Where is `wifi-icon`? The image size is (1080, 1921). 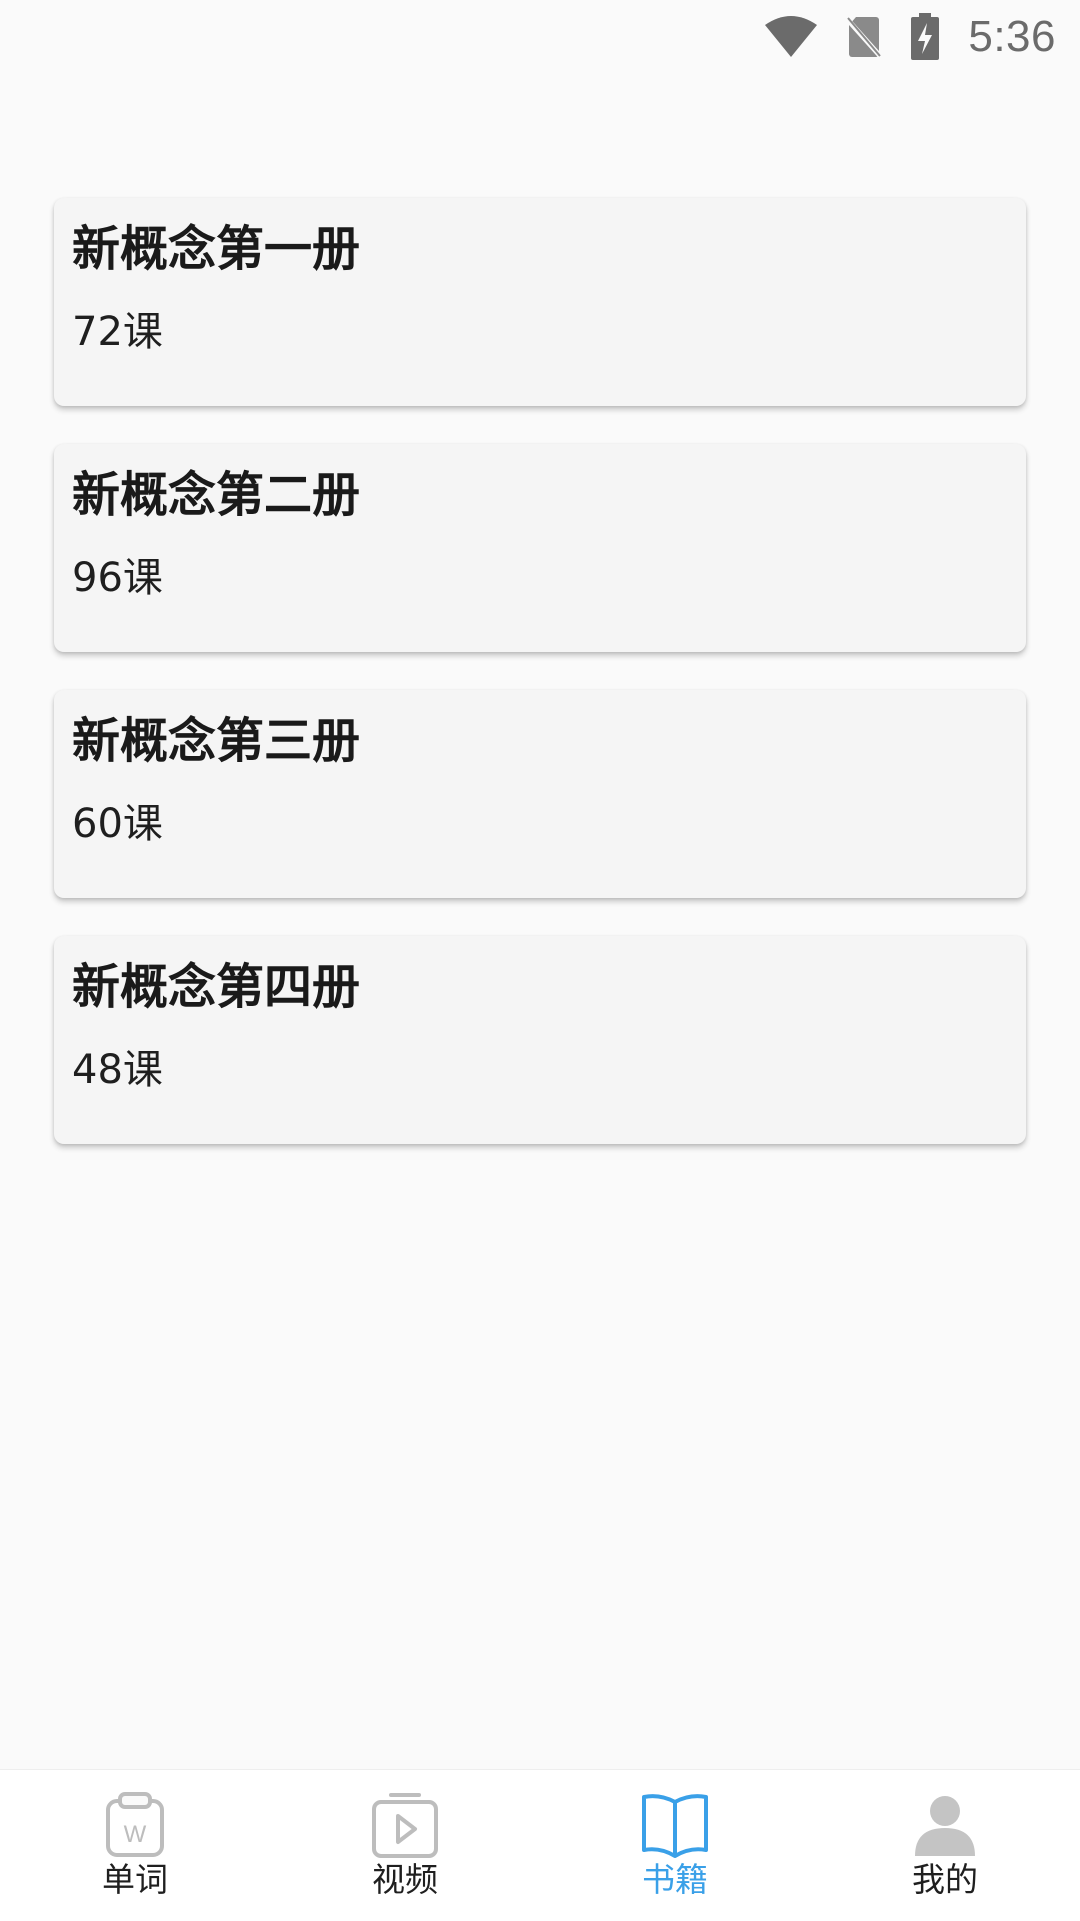
wifi-icon is located at coordinates (791, 37).